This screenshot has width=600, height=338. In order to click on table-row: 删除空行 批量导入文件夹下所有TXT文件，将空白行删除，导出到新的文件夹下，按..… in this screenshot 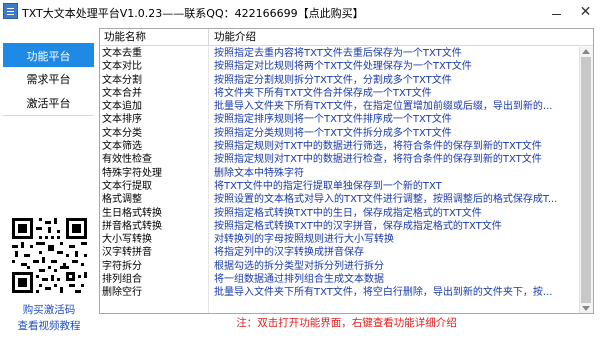, I will do `click(339, 292)`.